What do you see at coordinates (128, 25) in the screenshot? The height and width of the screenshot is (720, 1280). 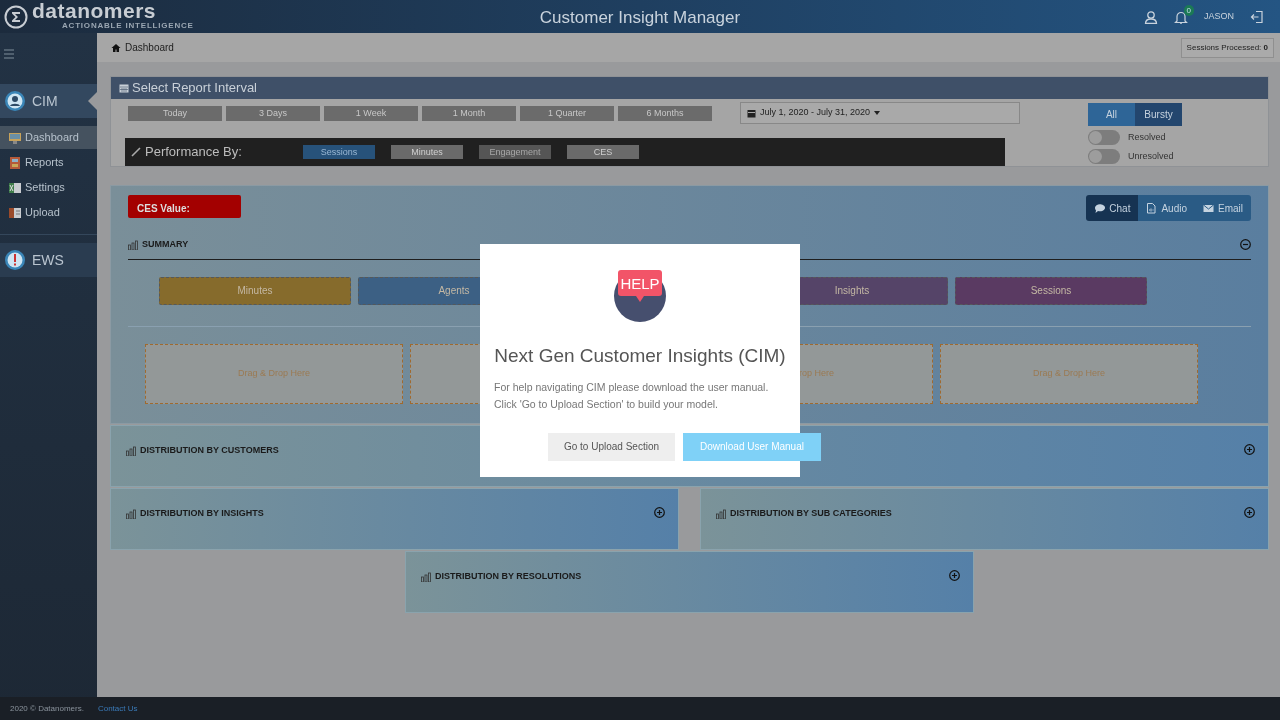 I see `brand-tagline: ACTIONABLE INTELLIGENCE` at bounding box center [128, 25].